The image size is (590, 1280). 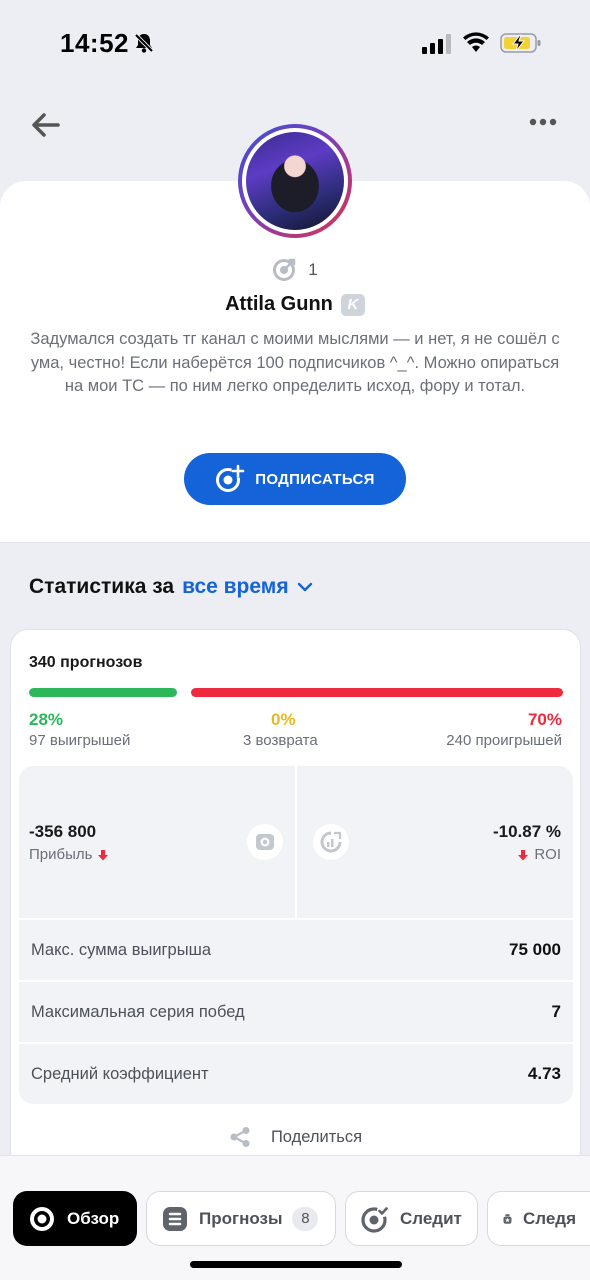 I want to click on cellular-signal-icon, so click(x=437, y=46).